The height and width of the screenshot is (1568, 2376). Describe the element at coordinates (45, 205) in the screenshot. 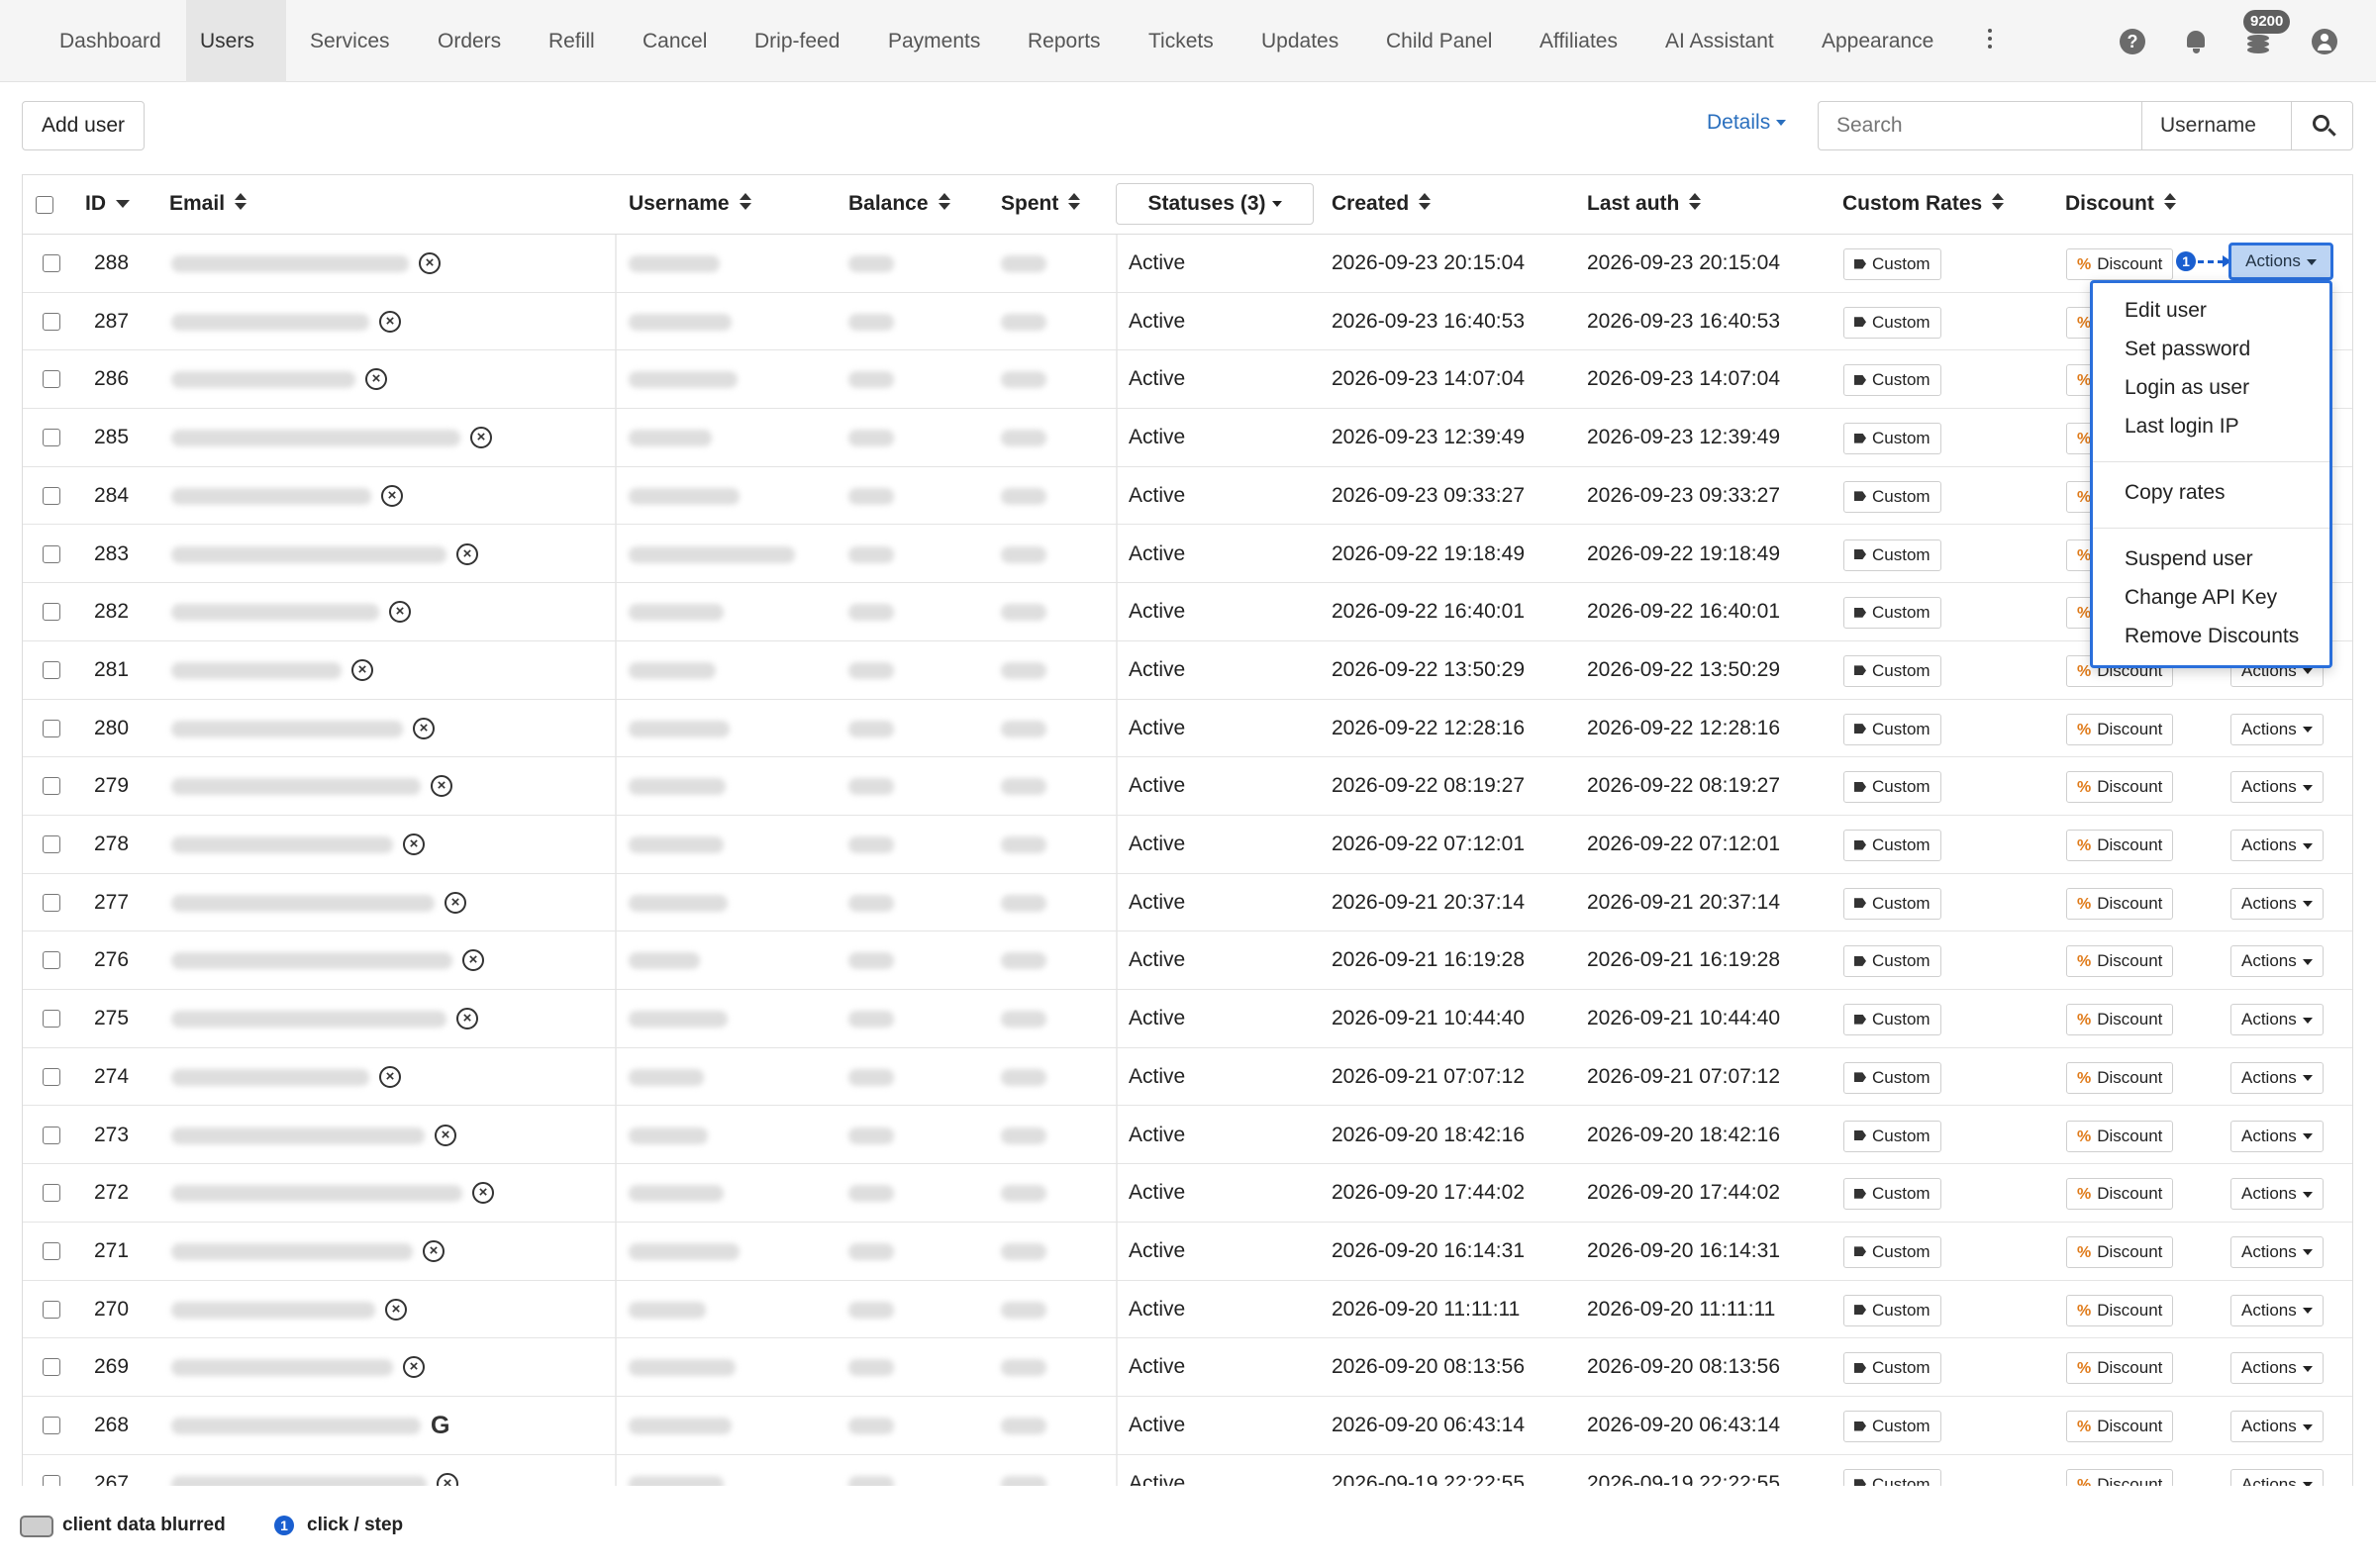

I see `select-all-checkbox` at that location.